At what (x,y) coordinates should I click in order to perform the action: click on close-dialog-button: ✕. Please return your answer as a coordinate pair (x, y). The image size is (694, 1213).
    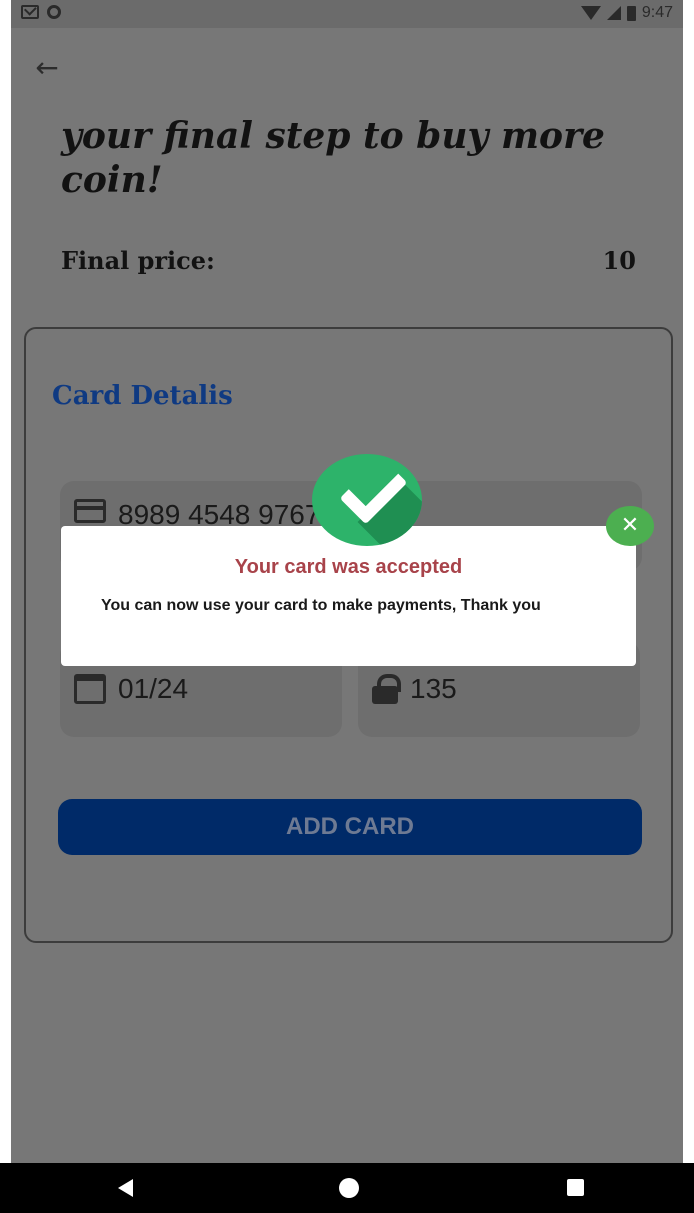
    Looking at the image, I should click on (630, 526).